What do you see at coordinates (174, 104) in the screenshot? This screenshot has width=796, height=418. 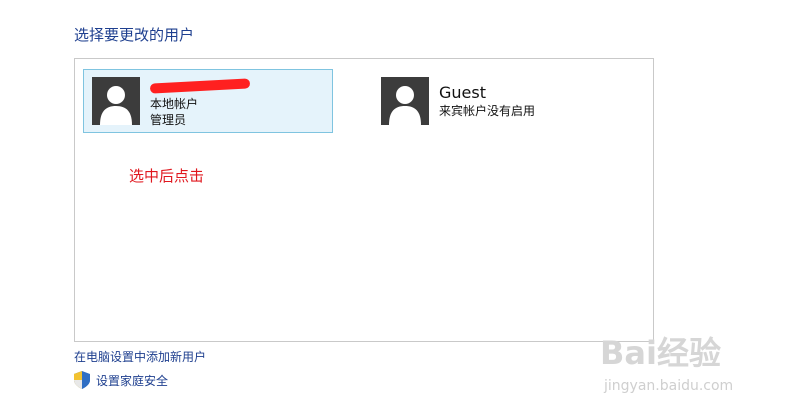 I see `account-type-label: 本地帐户` at bounding box center [174, 104].